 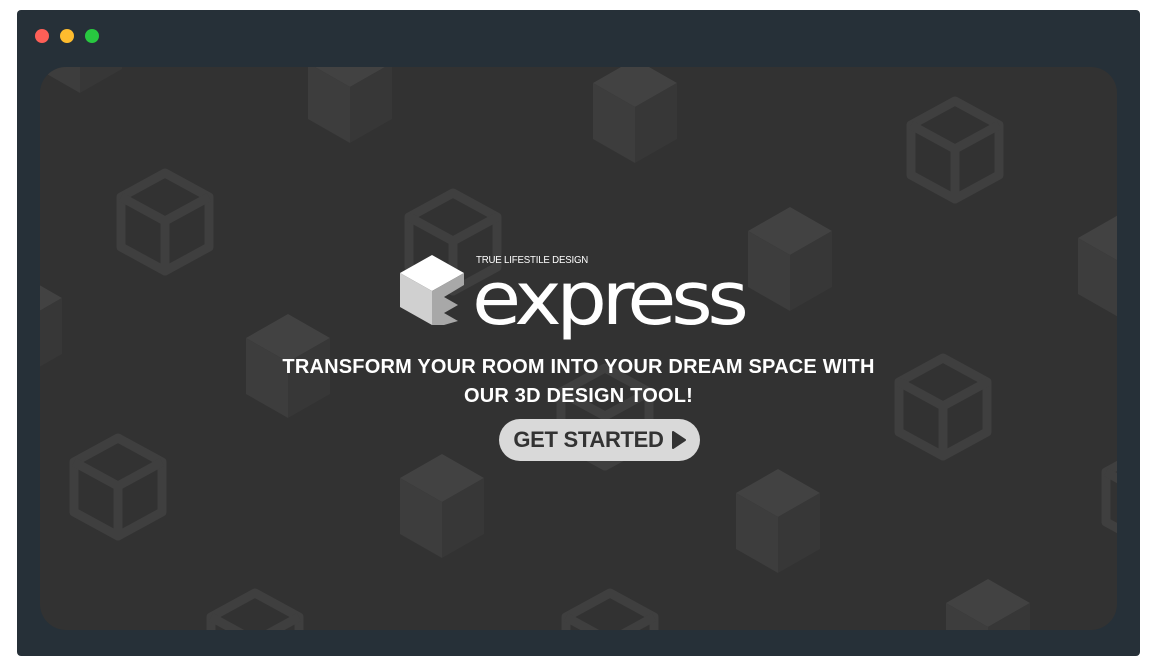 I want to click on play-triangle-icon, so click(x=678, y=440).